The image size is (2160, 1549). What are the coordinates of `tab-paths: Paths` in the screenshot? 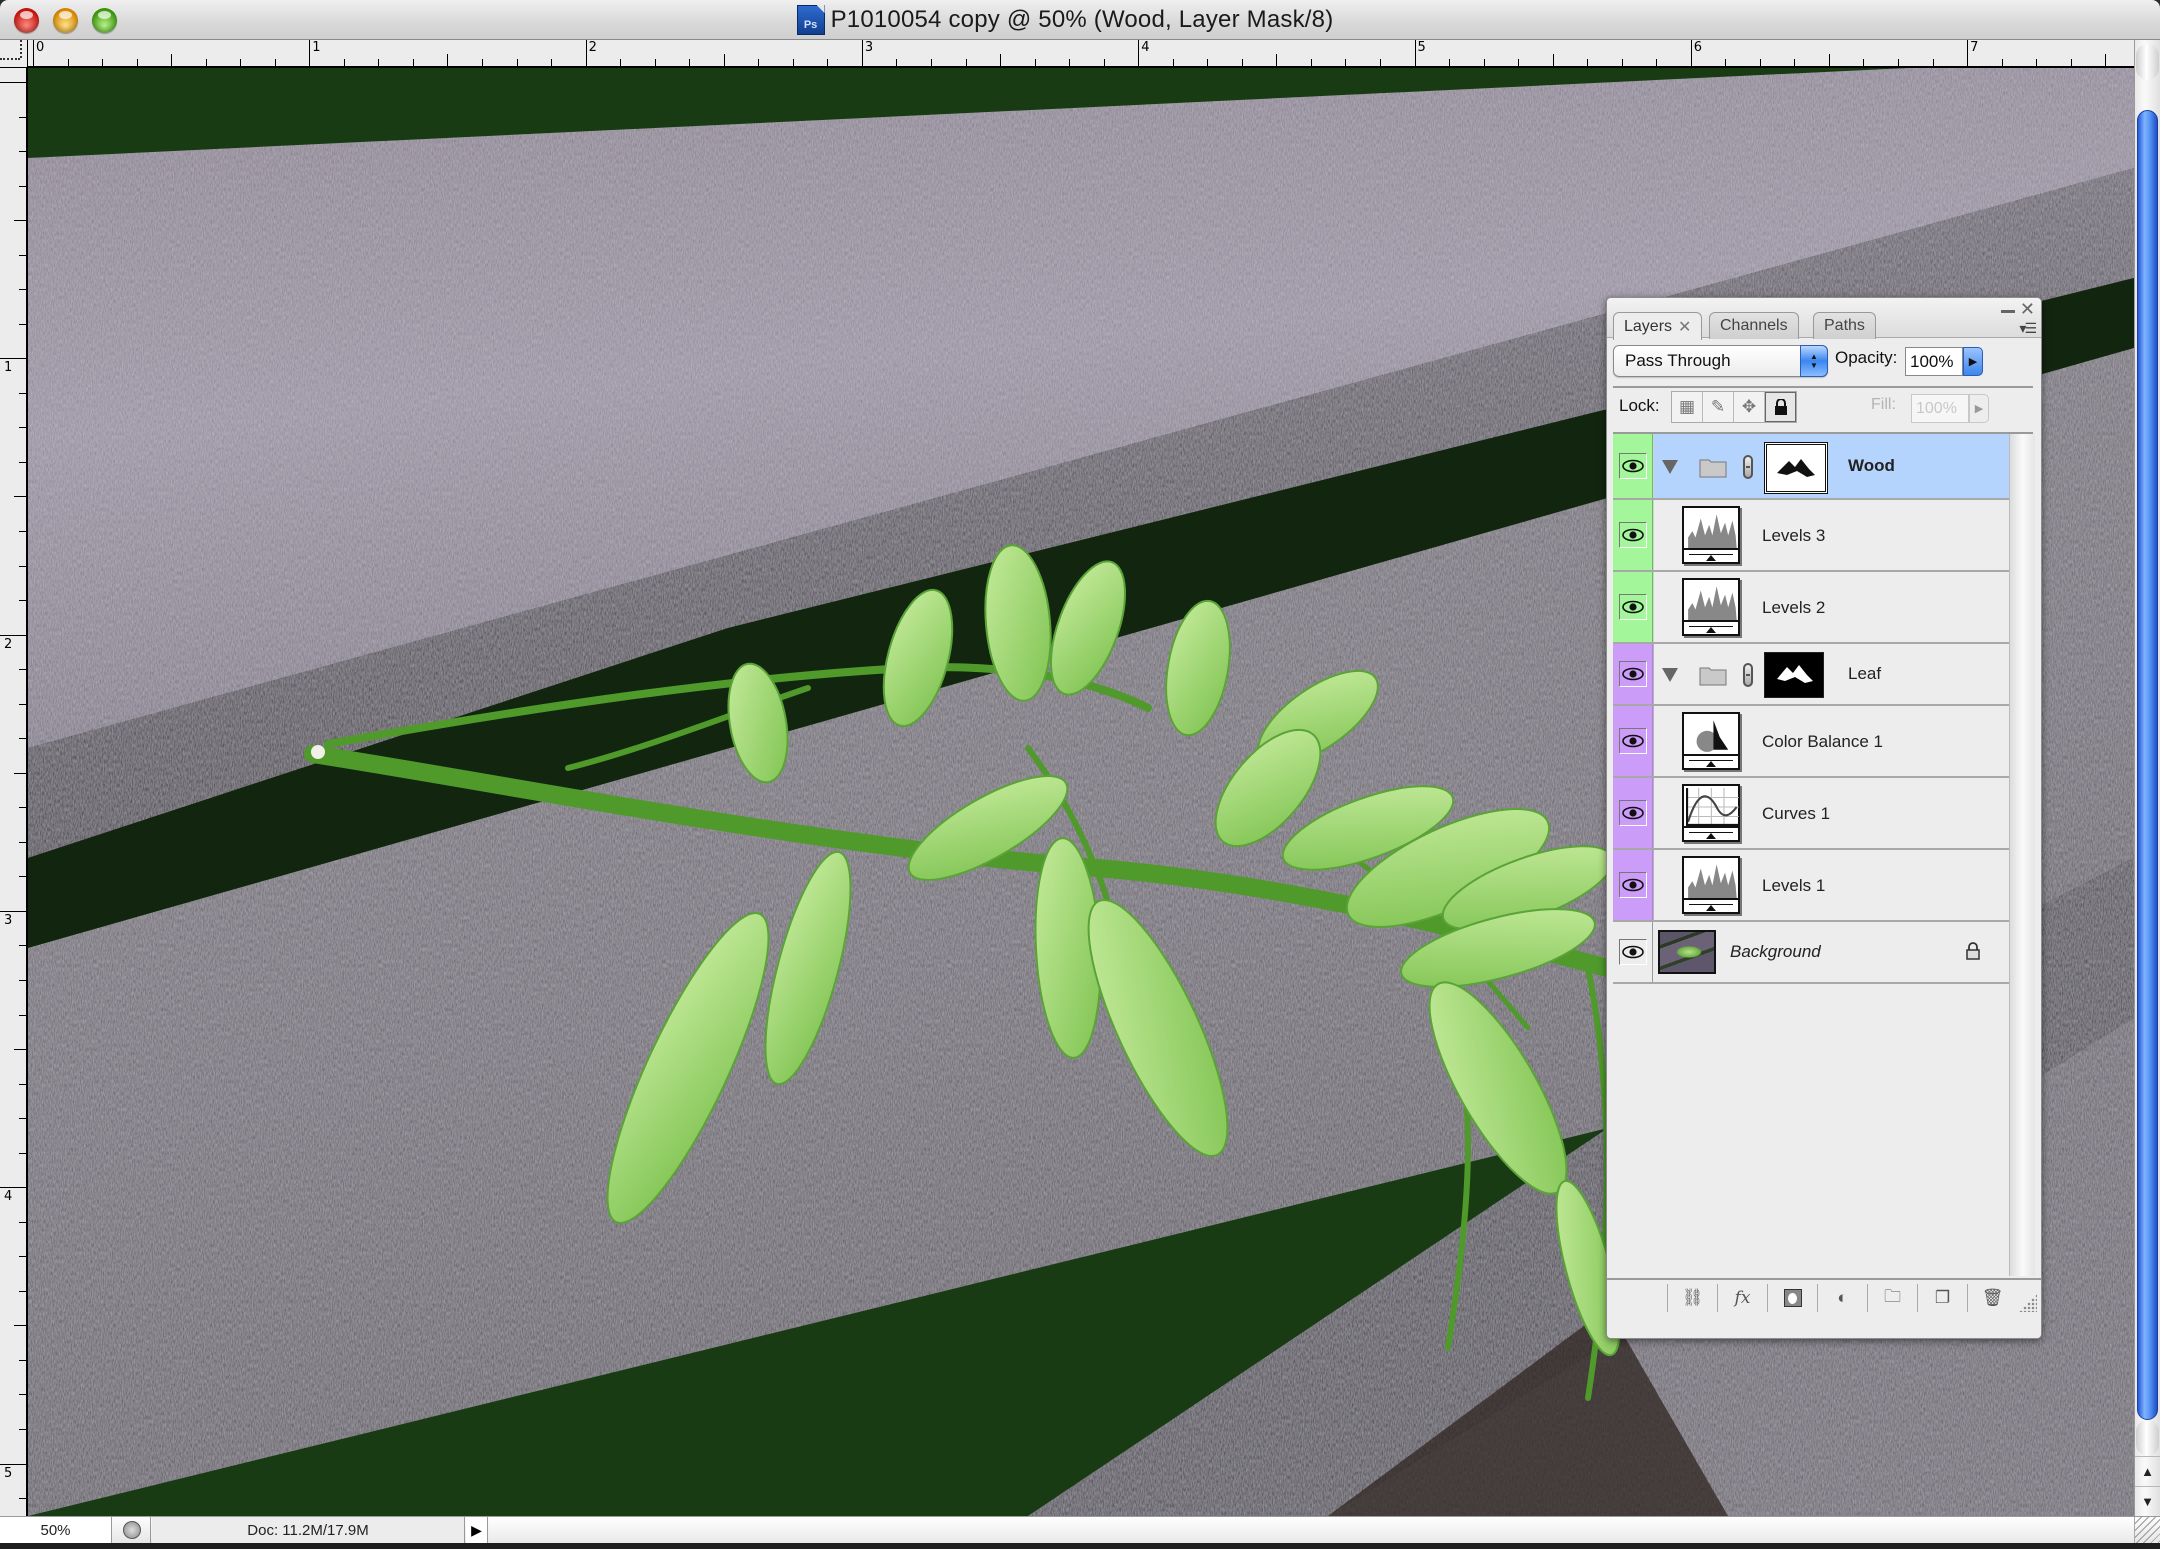 It's located at (1844, 325).